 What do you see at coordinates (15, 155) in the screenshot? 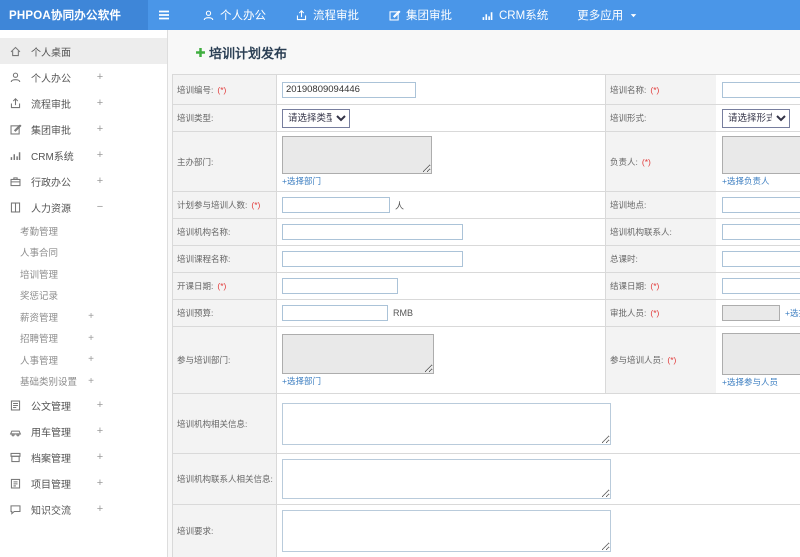
I see `chart-icon` at bounding box center [15, 155].